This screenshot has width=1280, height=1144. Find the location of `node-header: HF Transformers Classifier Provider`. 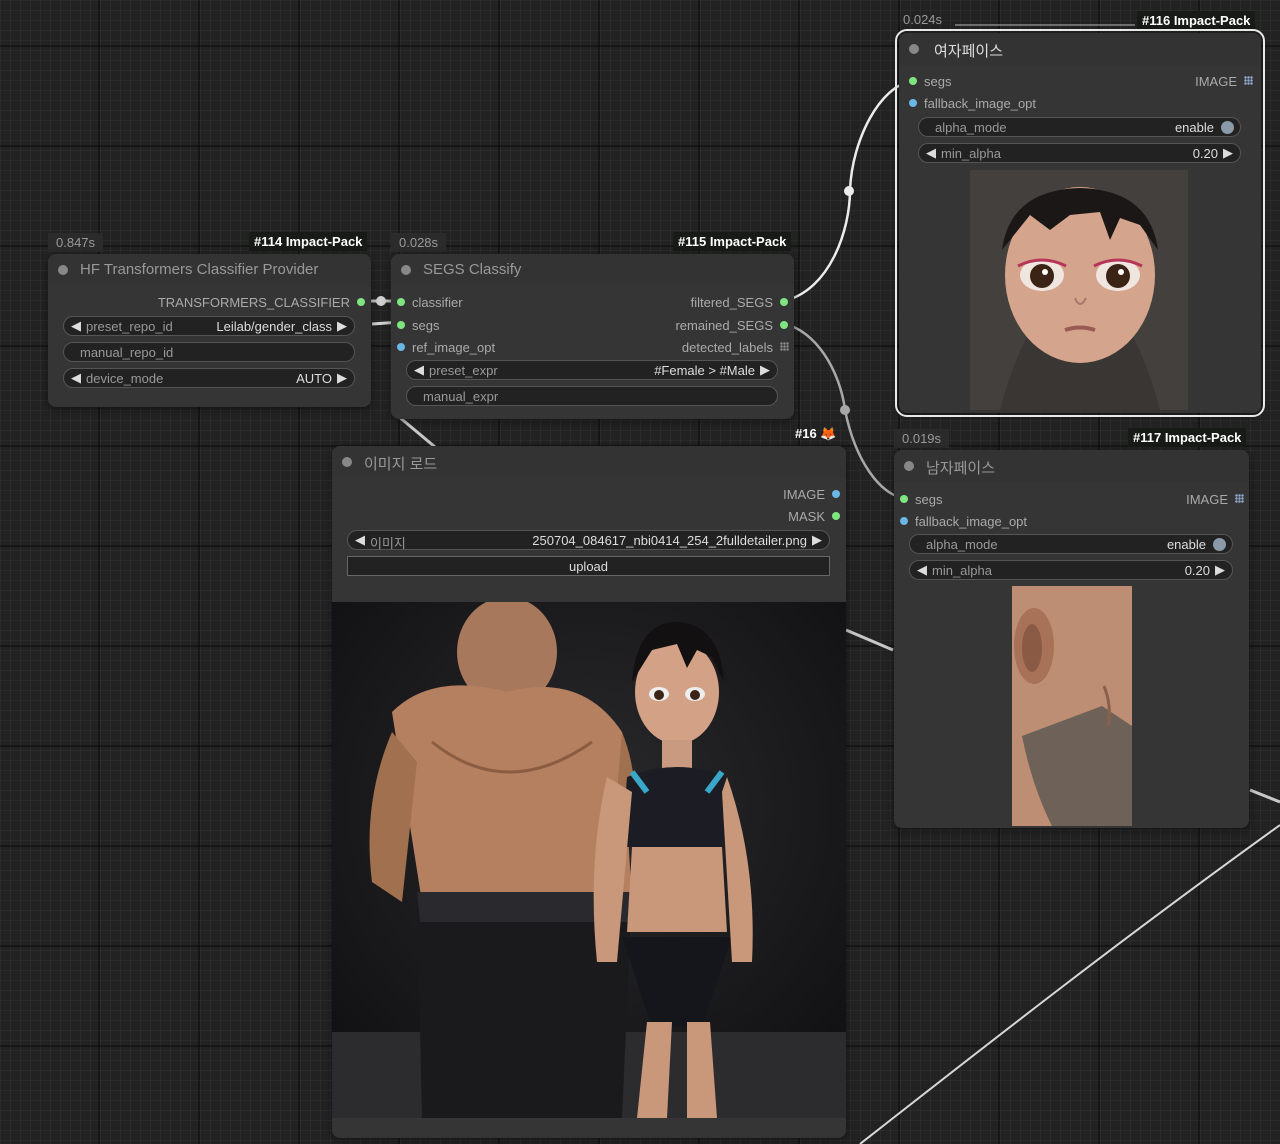

node-header: HF Transformers Classifier Provider is located at coordinates (209, 270).